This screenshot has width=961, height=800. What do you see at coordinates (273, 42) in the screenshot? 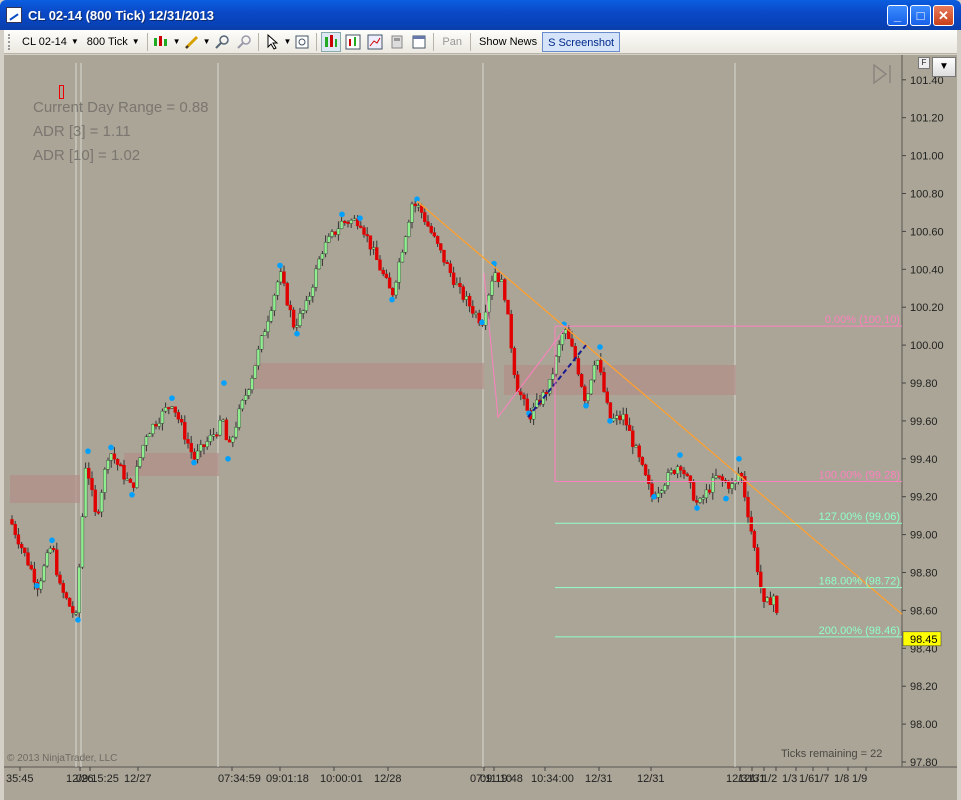
I see `cursor-icon` at bounding box center [273, 42].